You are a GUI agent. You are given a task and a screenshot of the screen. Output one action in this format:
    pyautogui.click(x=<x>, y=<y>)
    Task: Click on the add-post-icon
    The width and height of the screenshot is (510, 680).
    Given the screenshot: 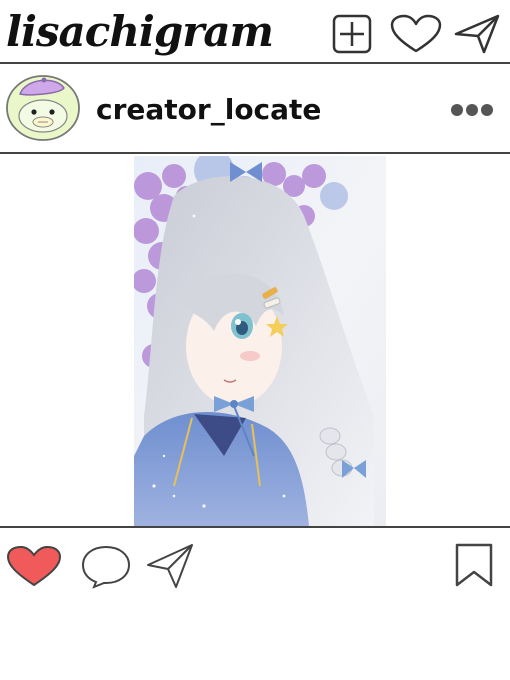 What is the action you would take?
    pyautogui.click(x=352, y=34)
    